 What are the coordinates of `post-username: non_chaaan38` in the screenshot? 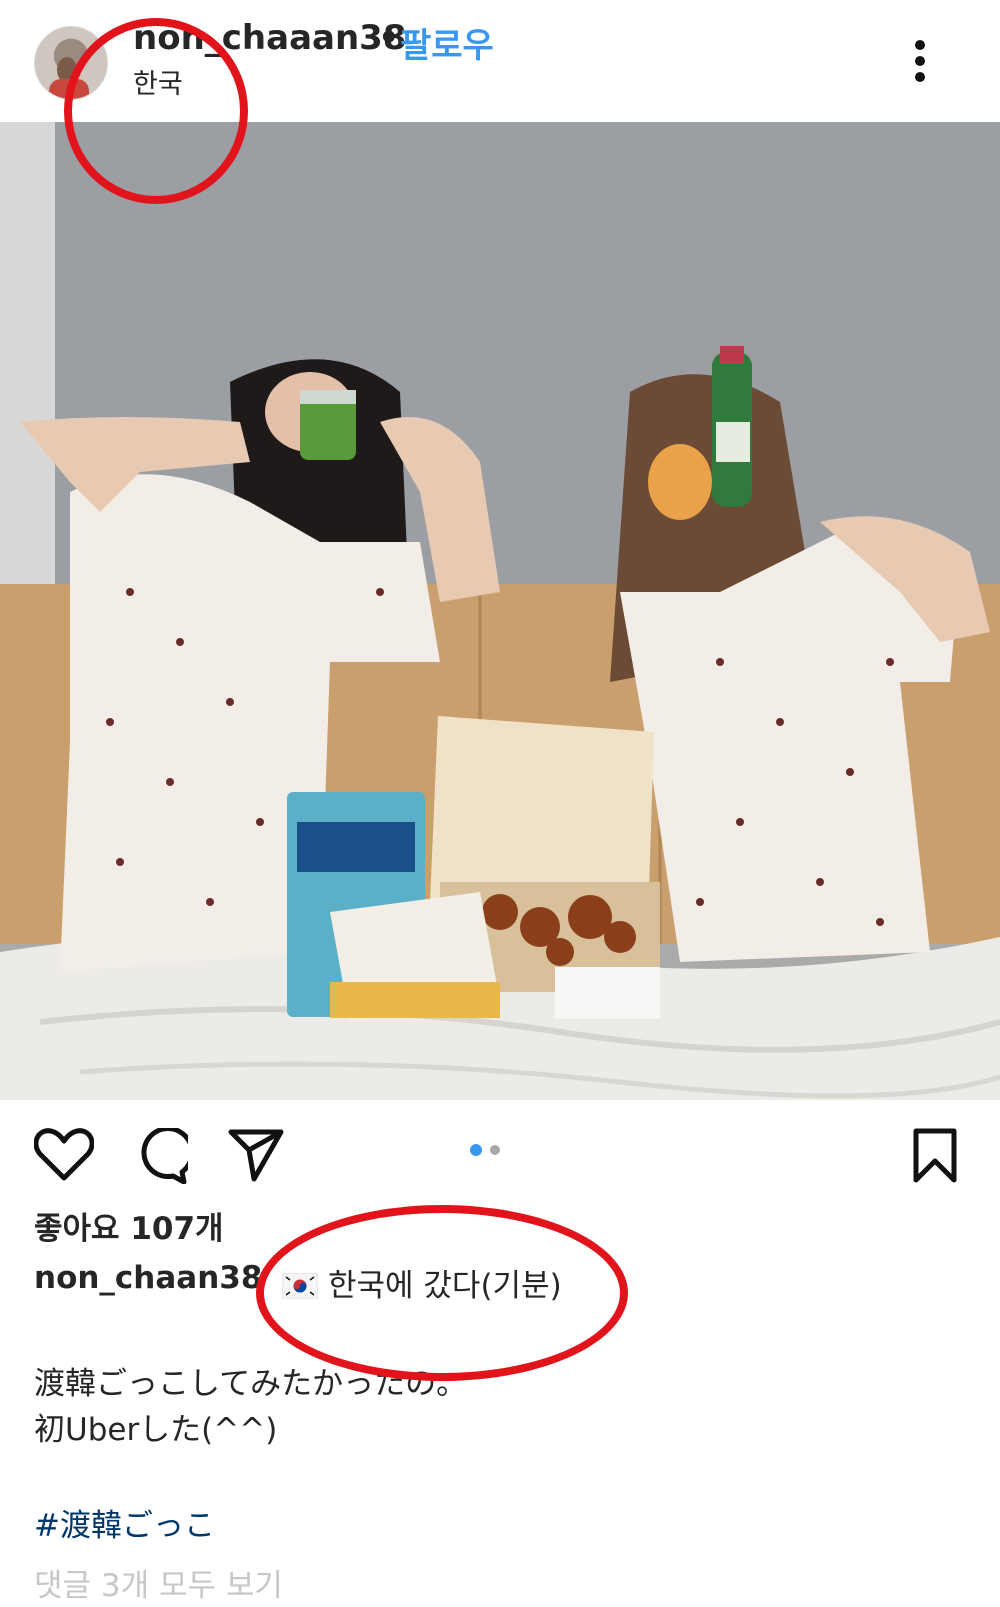 It's located at (269, 38).